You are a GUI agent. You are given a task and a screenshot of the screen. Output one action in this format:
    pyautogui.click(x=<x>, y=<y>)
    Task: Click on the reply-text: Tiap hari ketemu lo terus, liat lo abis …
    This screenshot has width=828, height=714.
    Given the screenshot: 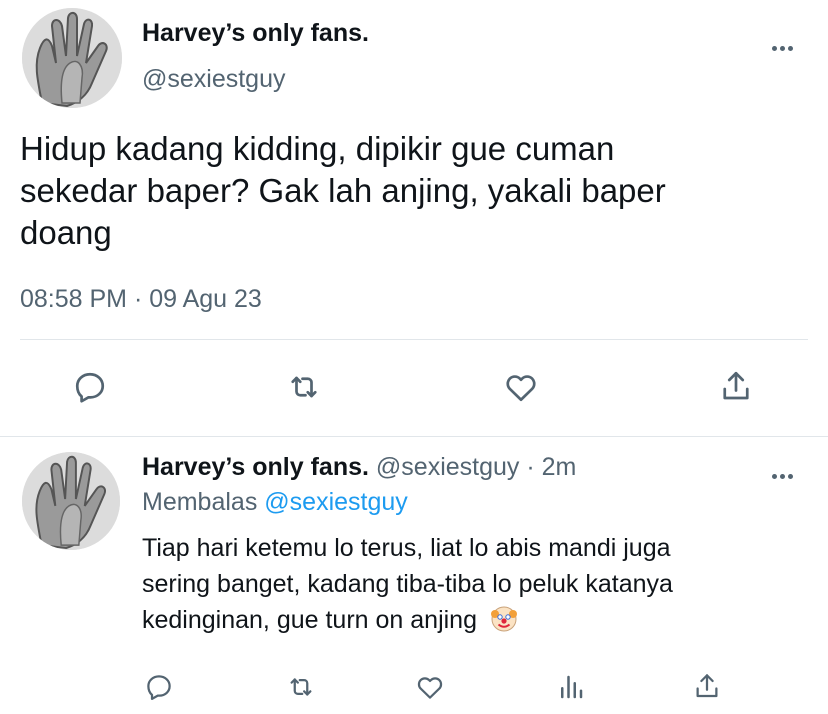 What is the action you would take?
    pyautogui.click(x=407, y=586)
    